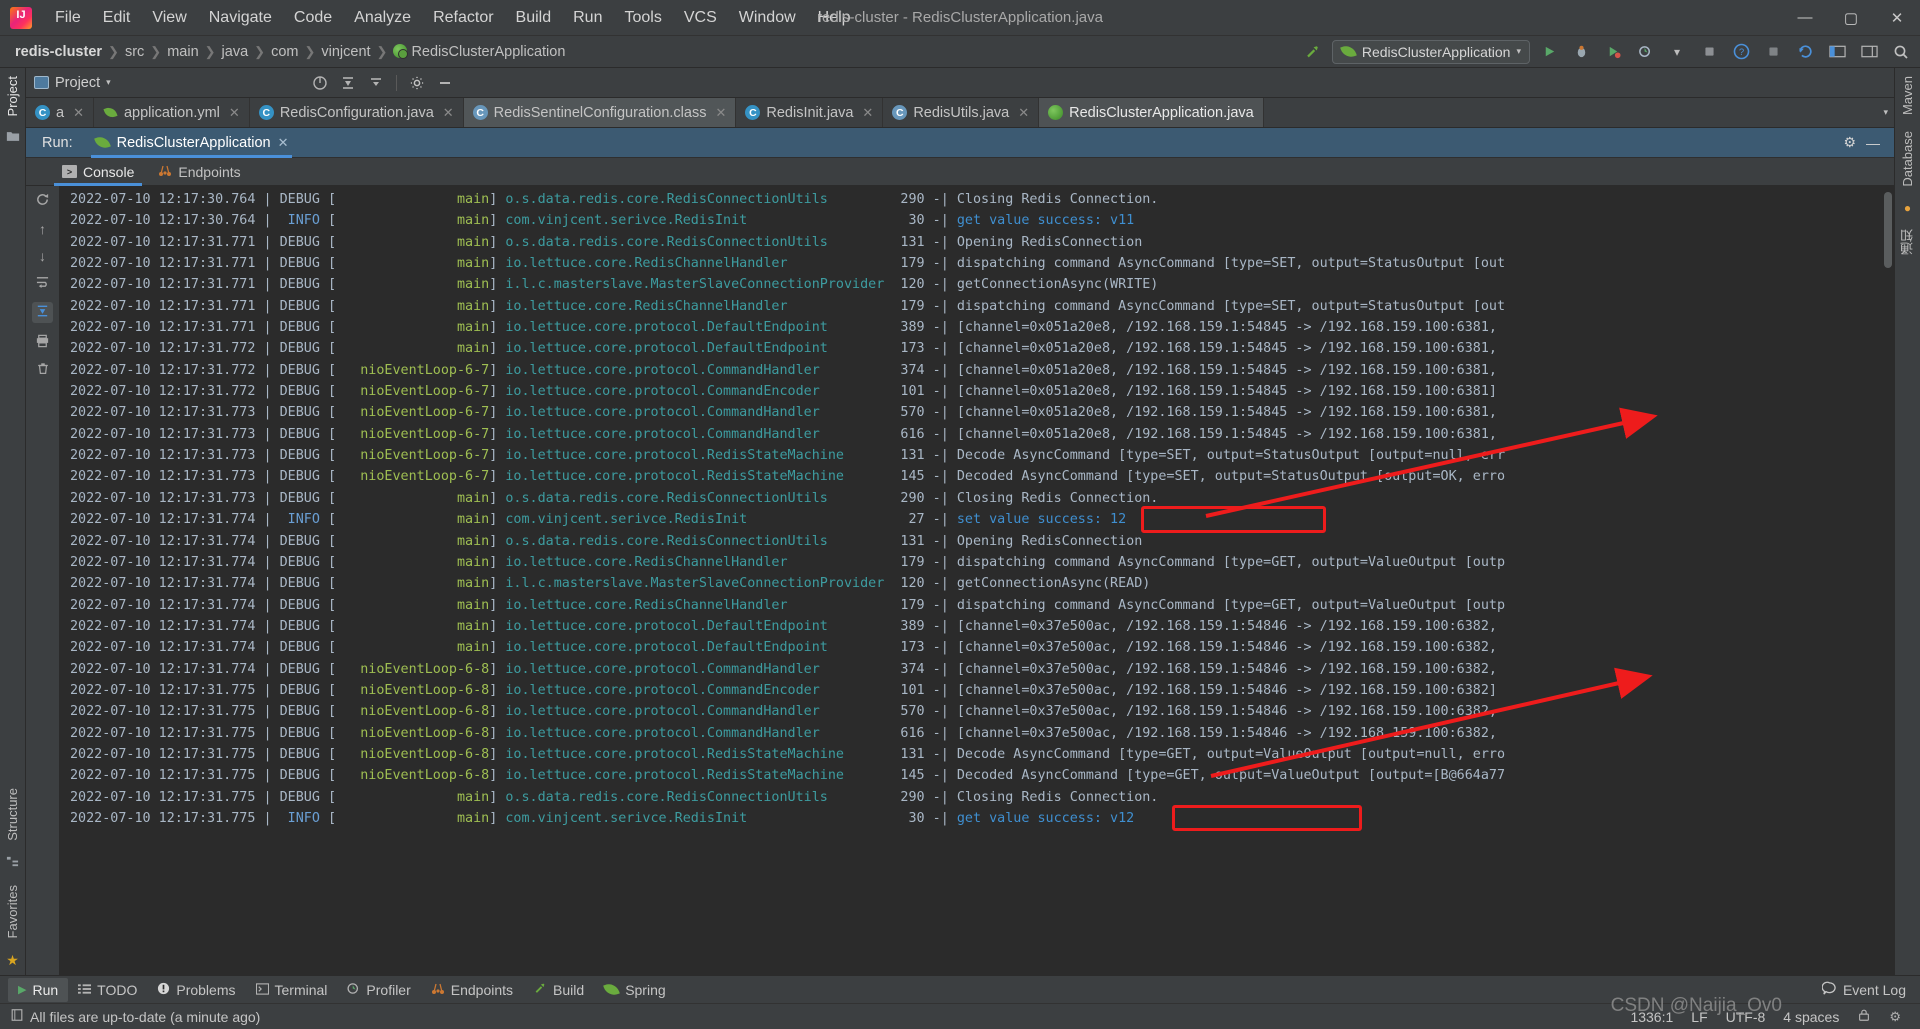 Image resolution: width=1920 pixels, height=1029 pixels. What do you see at coordinates (42, 312) in the screenshot?
I see `scroll-to-end-icon` at bounding box center [42, 312].